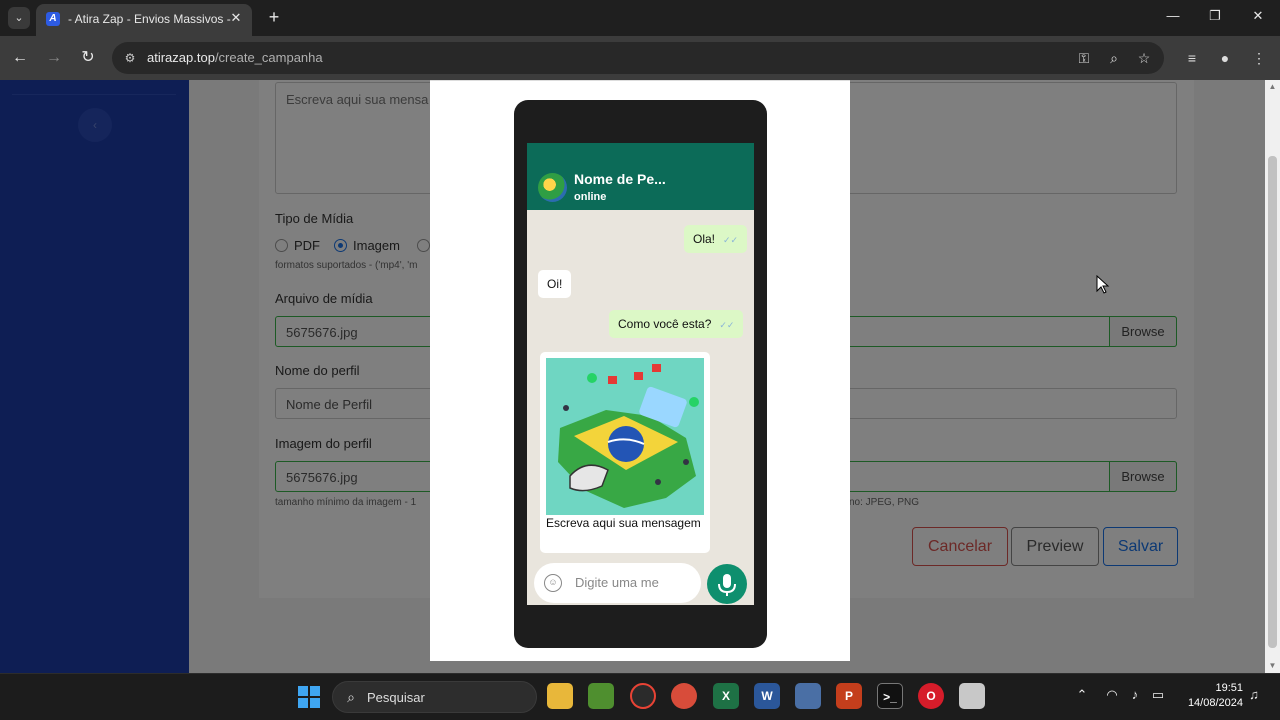  I want to click on message-text: Ola!, so click(704, 239).